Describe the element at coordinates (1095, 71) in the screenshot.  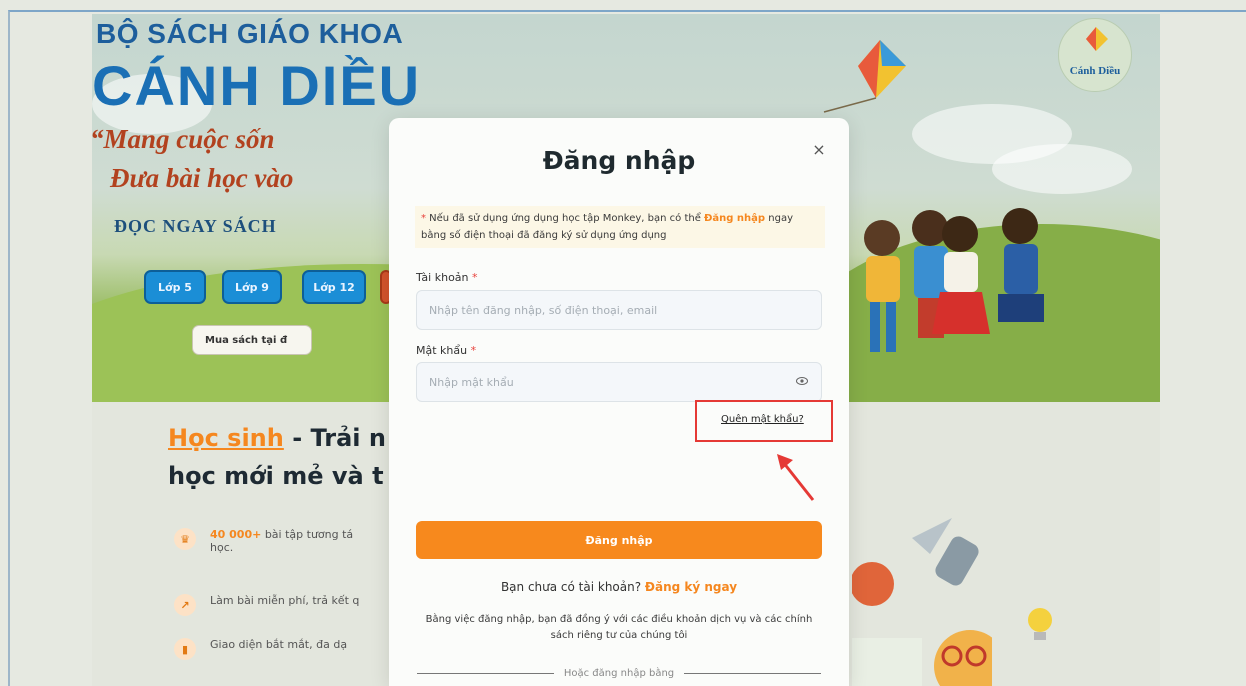
I see `logo-text: Cánh Diều` at that location.